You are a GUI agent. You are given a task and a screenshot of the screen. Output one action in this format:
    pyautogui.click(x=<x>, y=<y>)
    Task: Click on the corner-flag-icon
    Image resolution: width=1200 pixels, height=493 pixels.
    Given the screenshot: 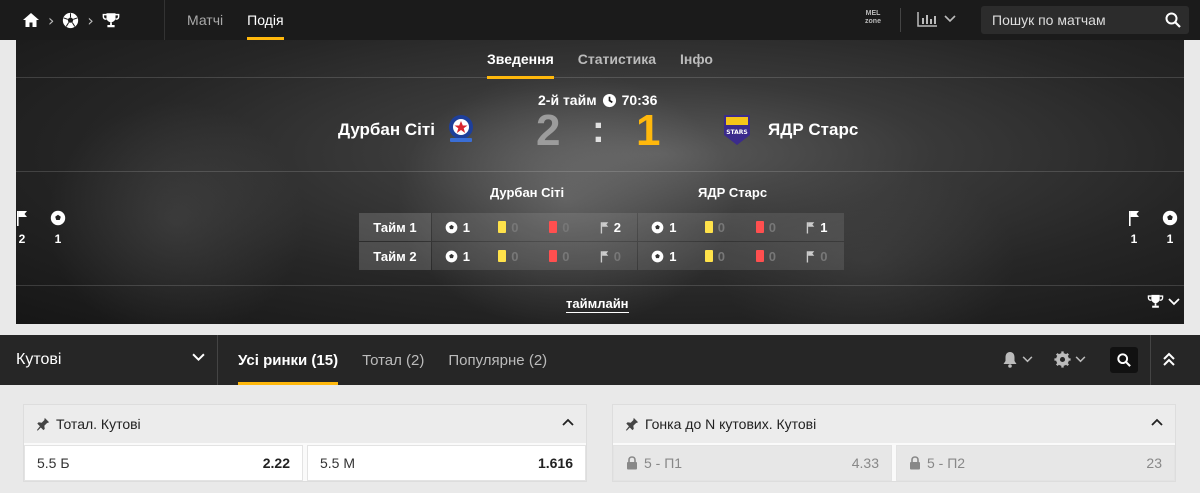 What is the action you would take?
    pyautogui.click(x=604, y=227)
    